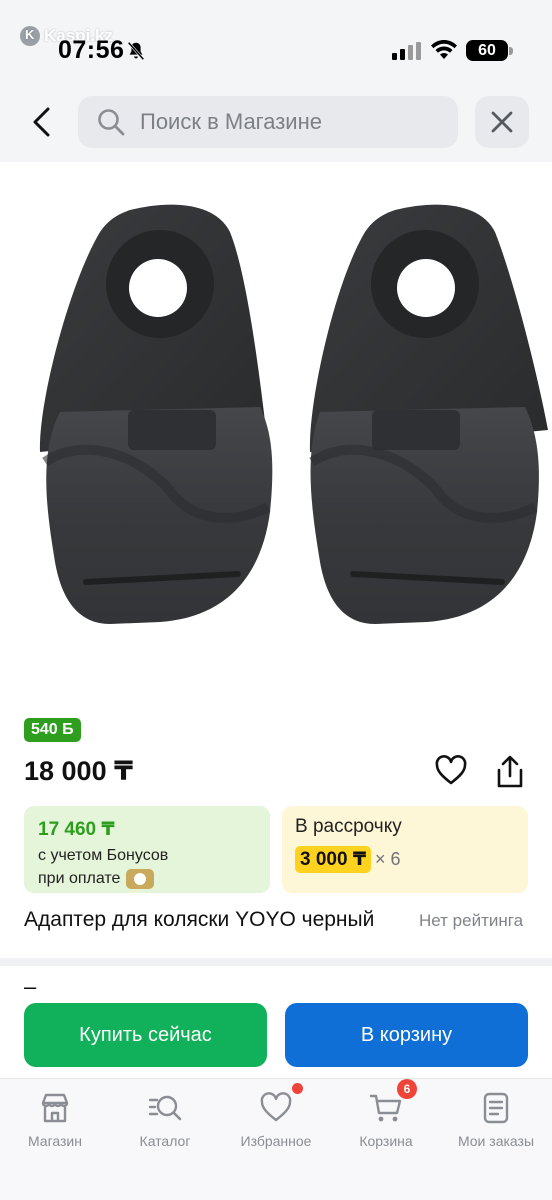 The image size is (552, 1200). I want to click on nav-item-favorites: Избранное, so click(276, 1116).